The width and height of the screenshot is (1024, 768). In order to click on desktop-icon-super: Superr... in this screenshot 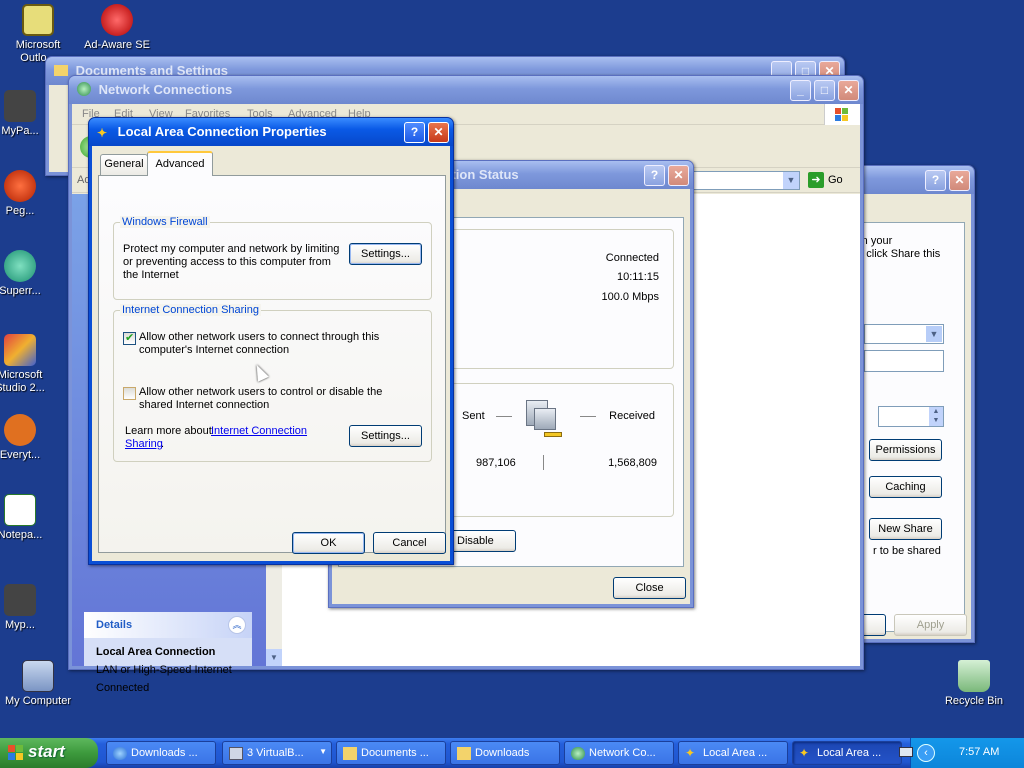, I will do `click(25, 274)`.